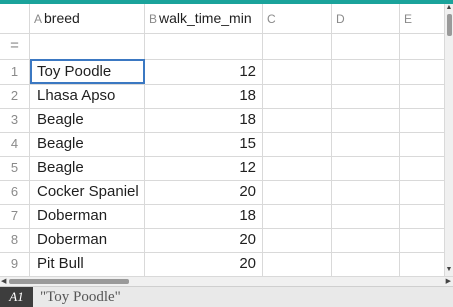 The width and height of the screenshot is (453, 307). What do you see at coordinates (340, 19) in the screenshot?
I see `column-letter: D` at bounding box center [340, 19].